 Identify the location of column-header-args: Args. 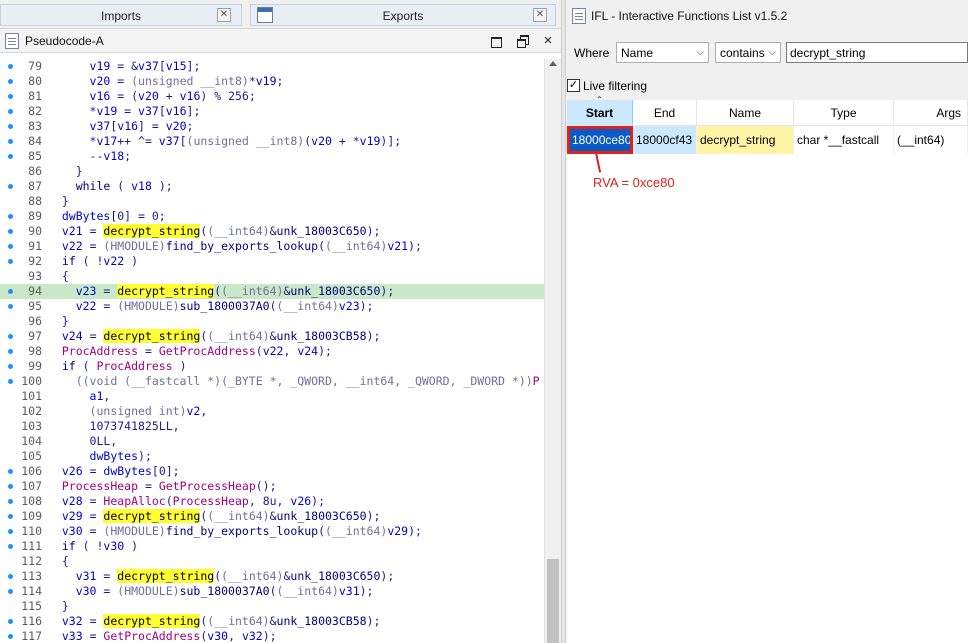
(931, 113).